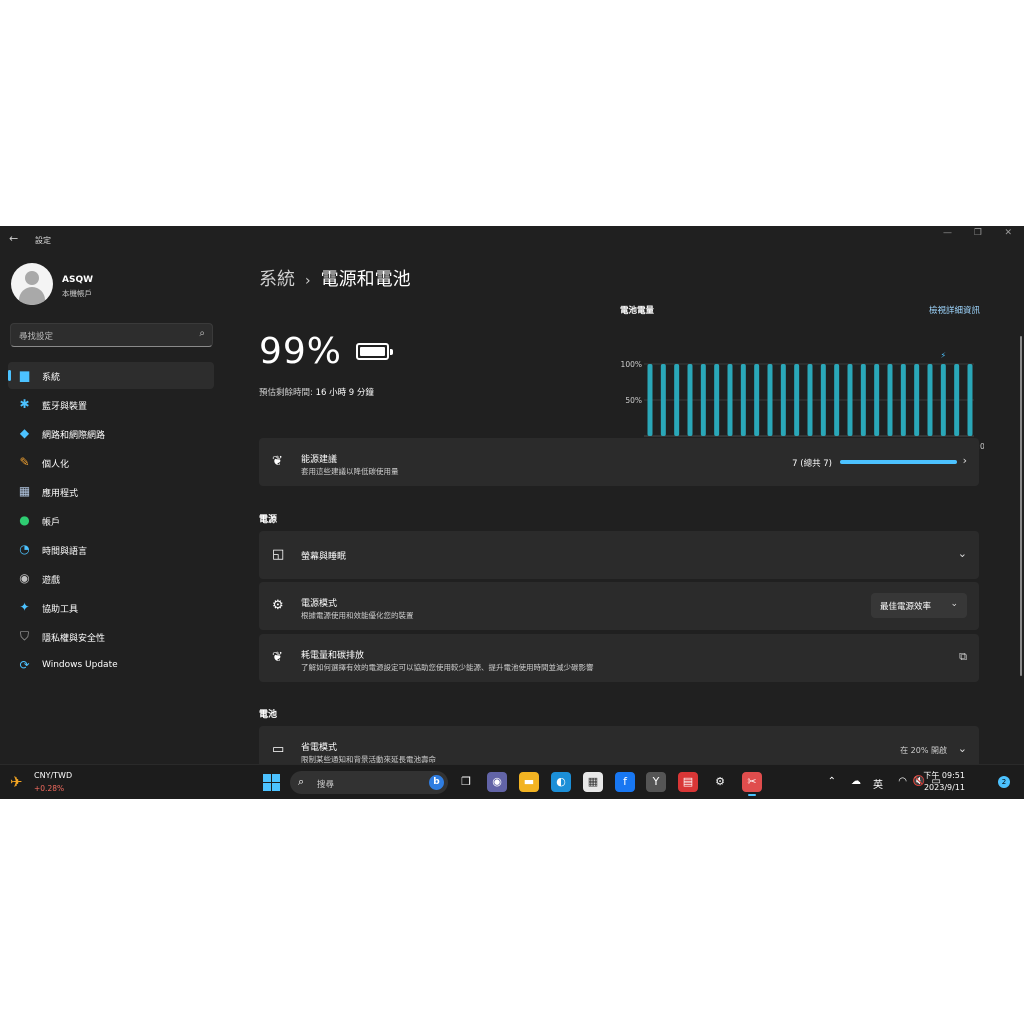  I want to click on energy-title: 耗電量和碳排放, so click(333, 656).